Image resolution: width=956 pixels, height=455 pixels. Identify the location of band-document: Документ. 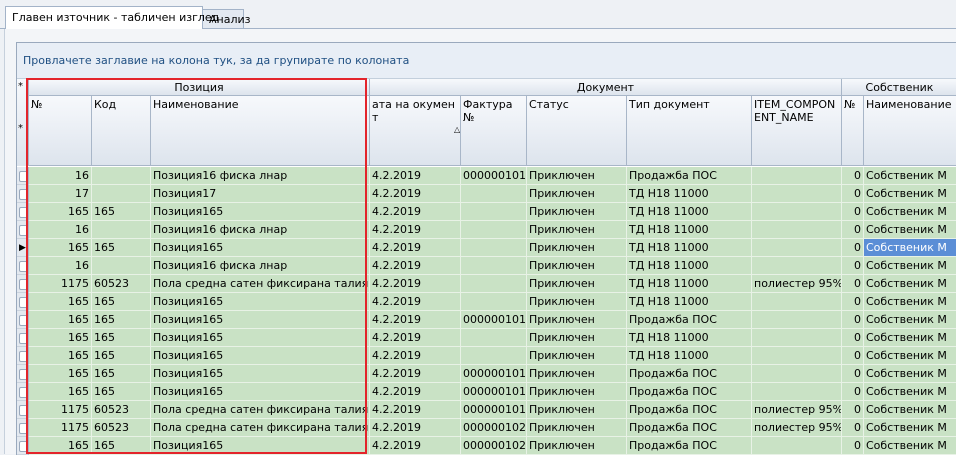
(606, 87).